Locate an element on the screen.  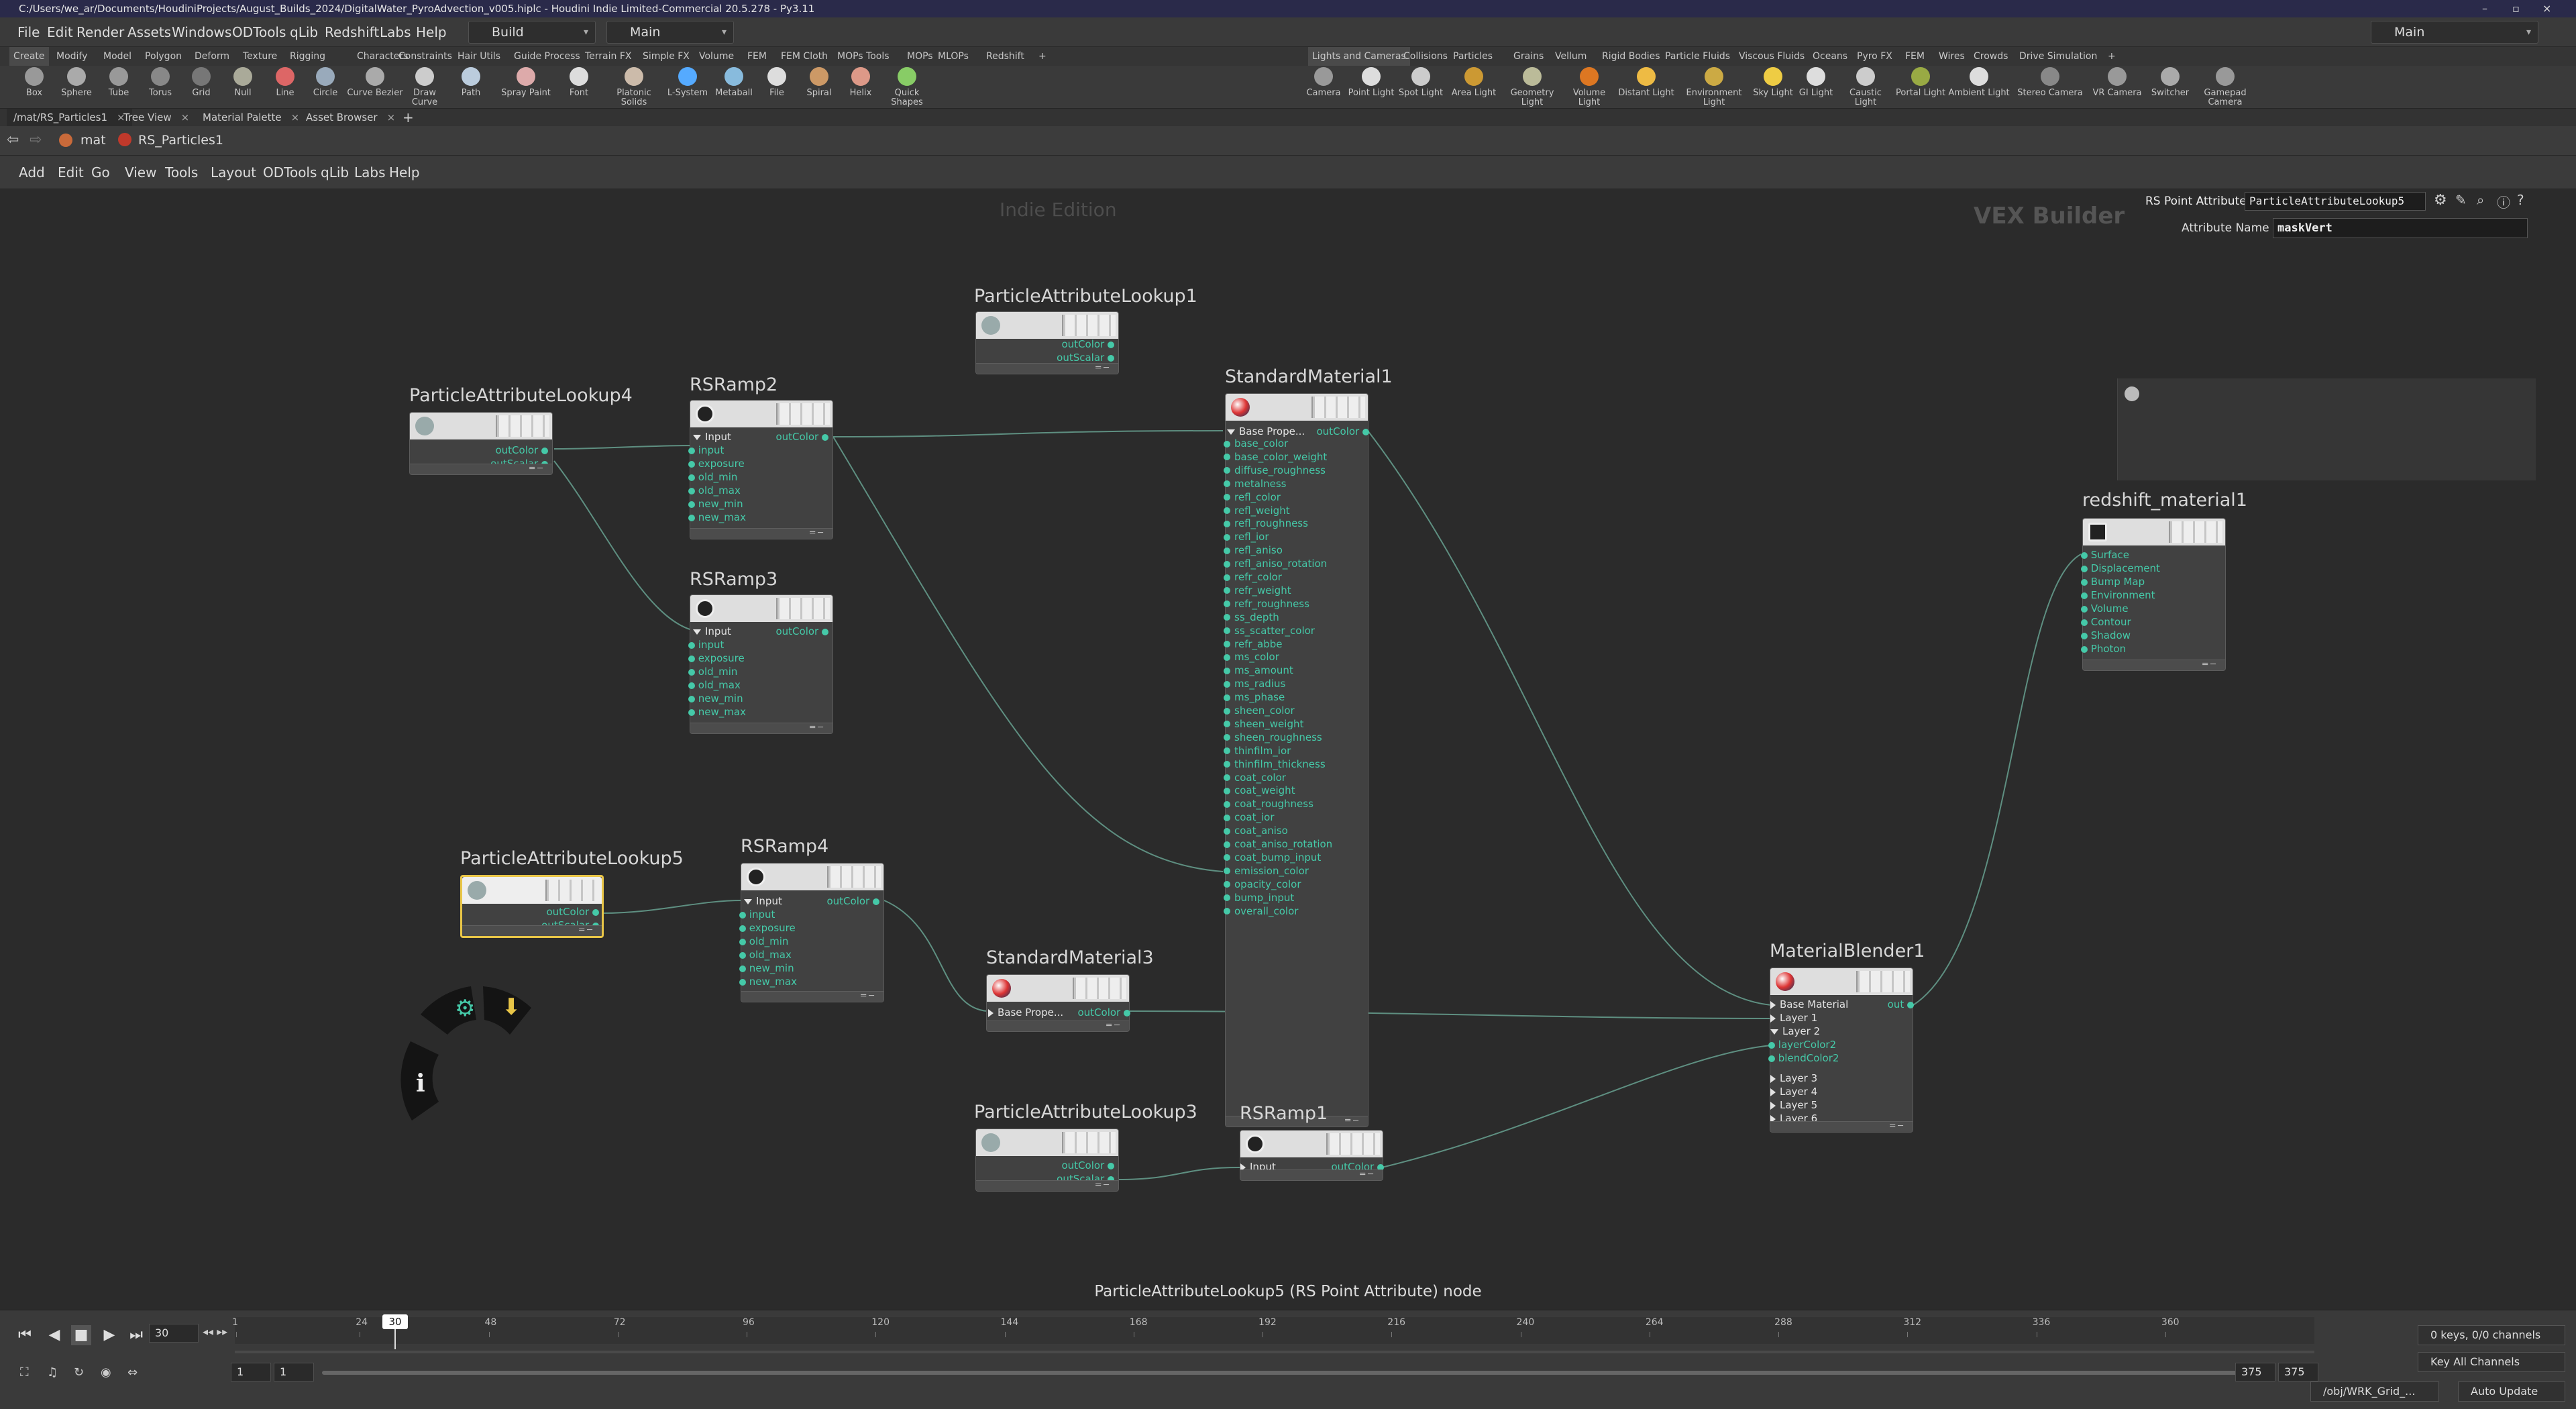
tool-grid: Grid is located at coordinates (201, 87).